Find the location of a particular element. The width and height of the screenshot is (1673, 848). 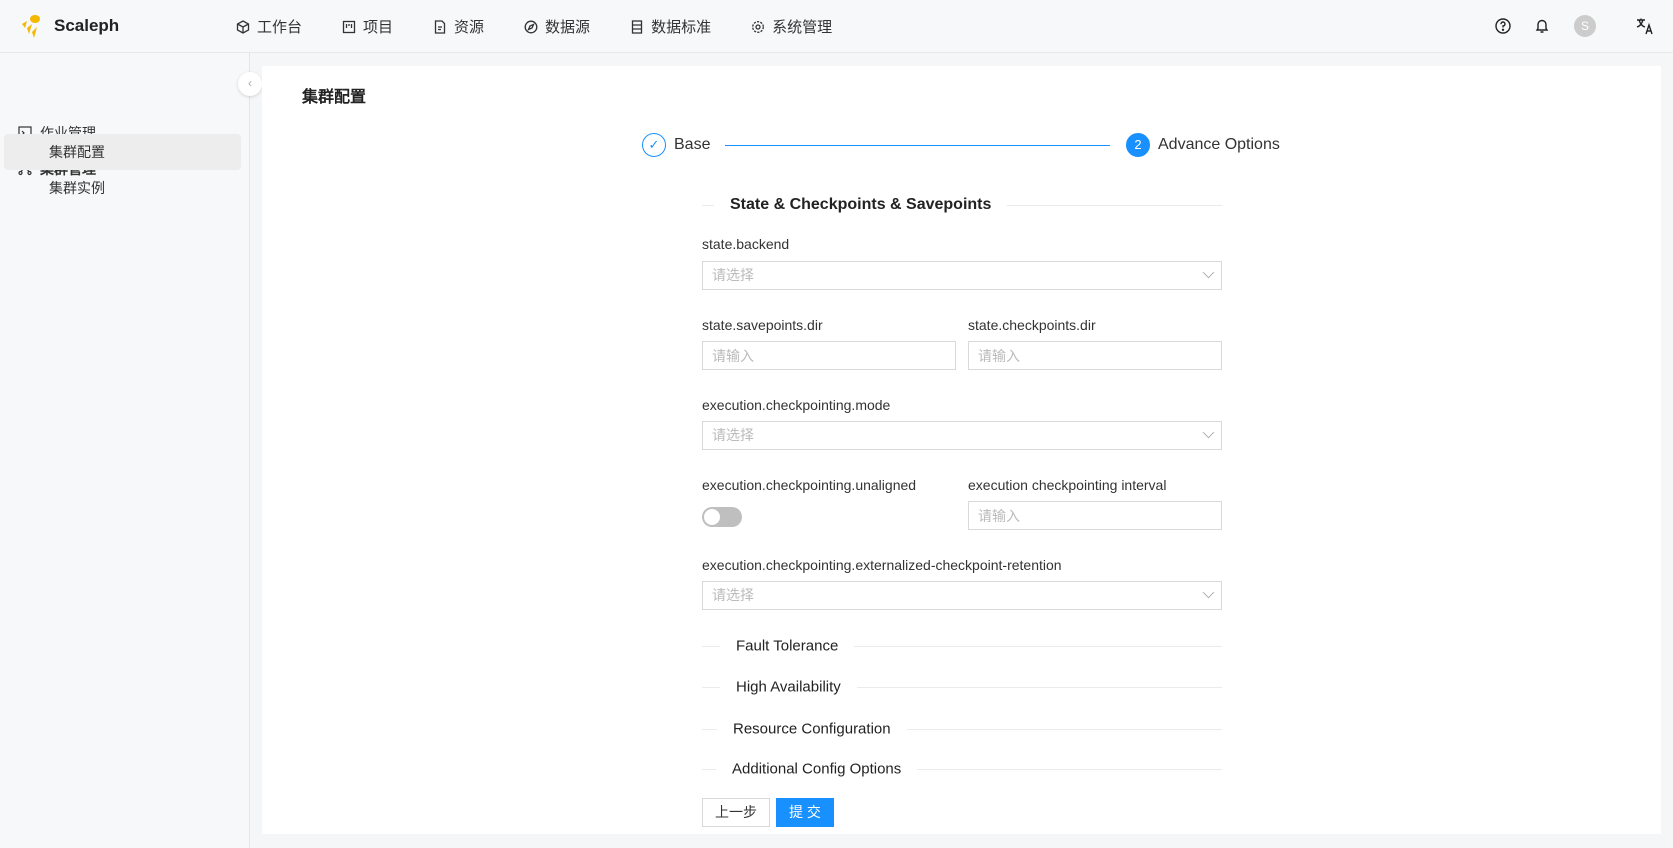

unaligned-label: execution.checkpointing.unaligned is located at coordinates (809, 485).